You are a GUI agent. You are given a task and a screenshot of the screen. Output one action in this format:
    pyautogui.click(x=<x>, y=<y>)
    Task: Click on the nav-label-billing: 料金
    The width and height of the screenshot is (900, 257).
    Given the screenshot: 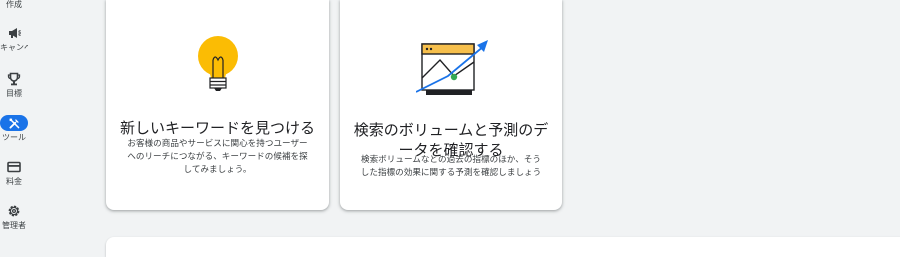 What is the action you would take?
    pyautogui.click(x=14, y=181)
    